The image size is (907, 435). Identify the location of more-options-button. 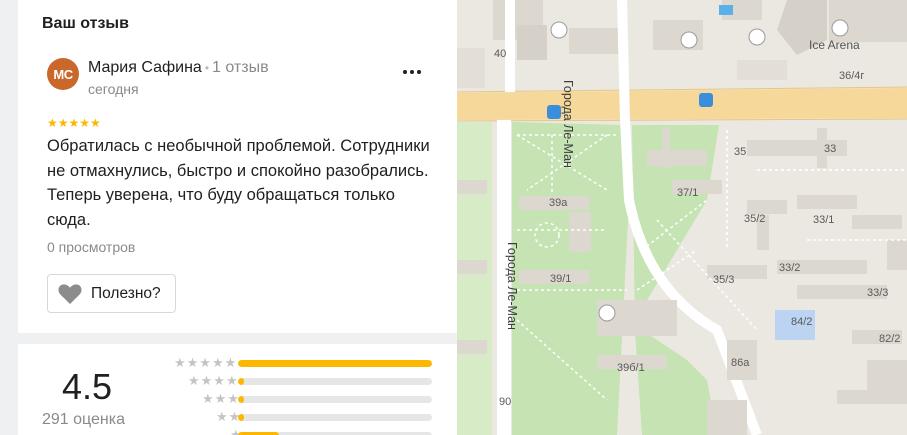
(412, 72).